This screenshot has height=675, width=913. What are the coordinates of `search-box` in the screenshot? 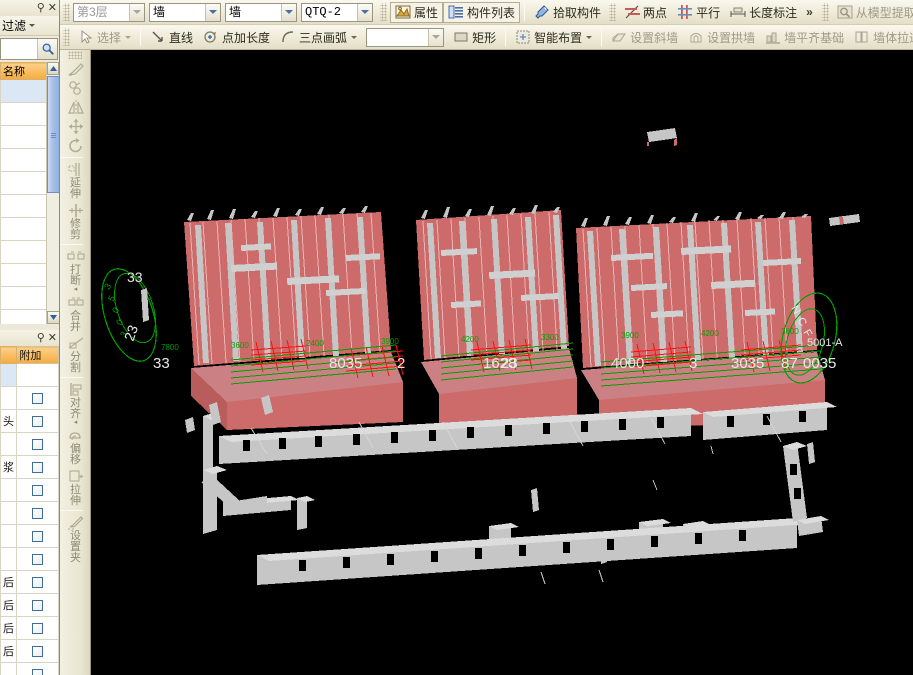 It's located at (29, 49).